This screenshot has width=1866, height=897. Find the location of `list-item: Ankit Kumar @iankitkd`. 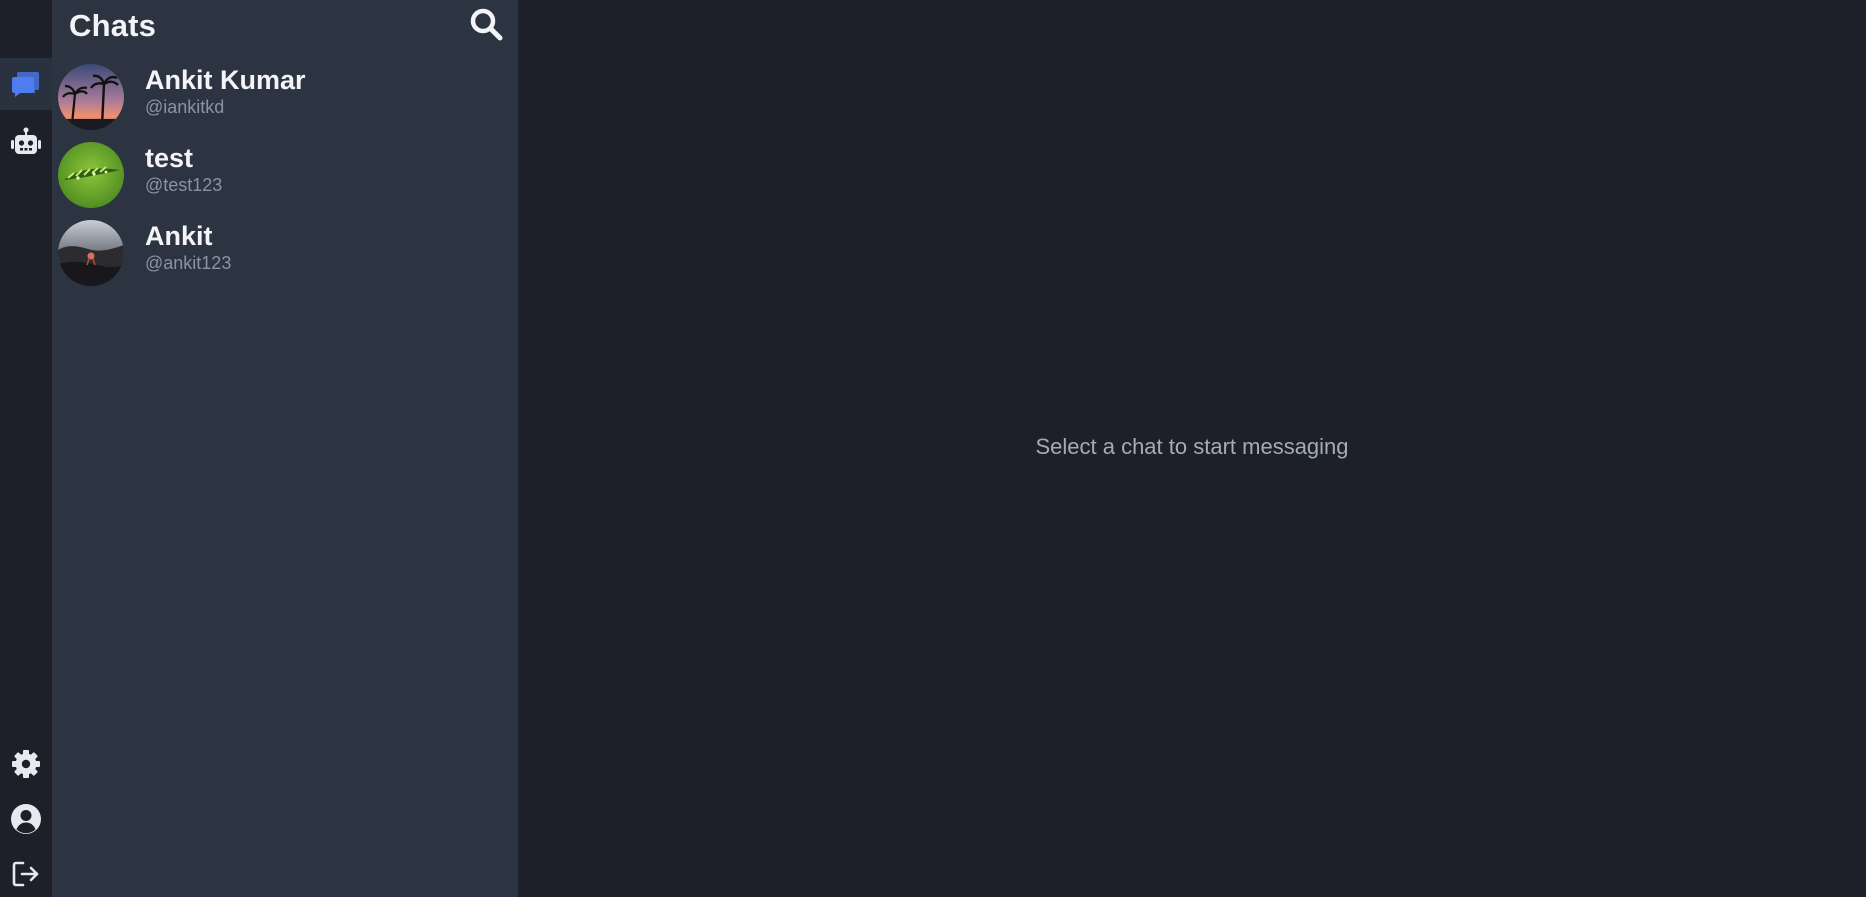

list-item: Ankit Kumar @iankitkd is located at coordinates (285, 93).